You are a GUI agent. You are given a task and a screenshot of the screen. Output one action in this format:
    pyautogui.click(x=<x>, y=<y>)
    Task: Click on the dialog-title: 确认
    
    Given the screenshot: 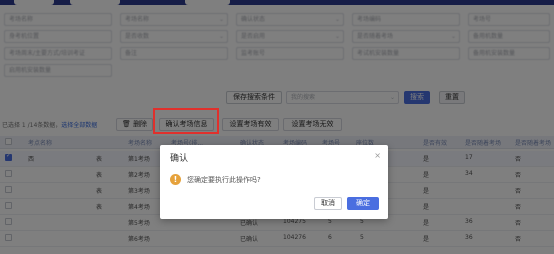 What is the action you would take?
    pyautogui.click(x=179, y=159)
    